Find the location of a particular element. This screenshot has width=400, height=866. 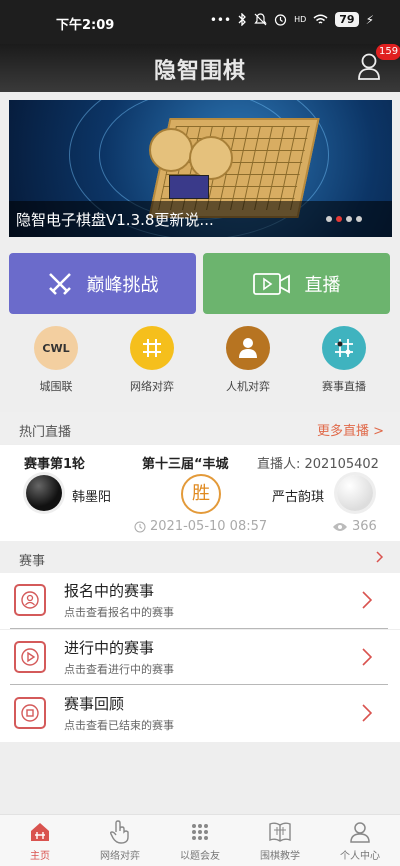

events-header: 赛事 is located at coordinates (200, 557).